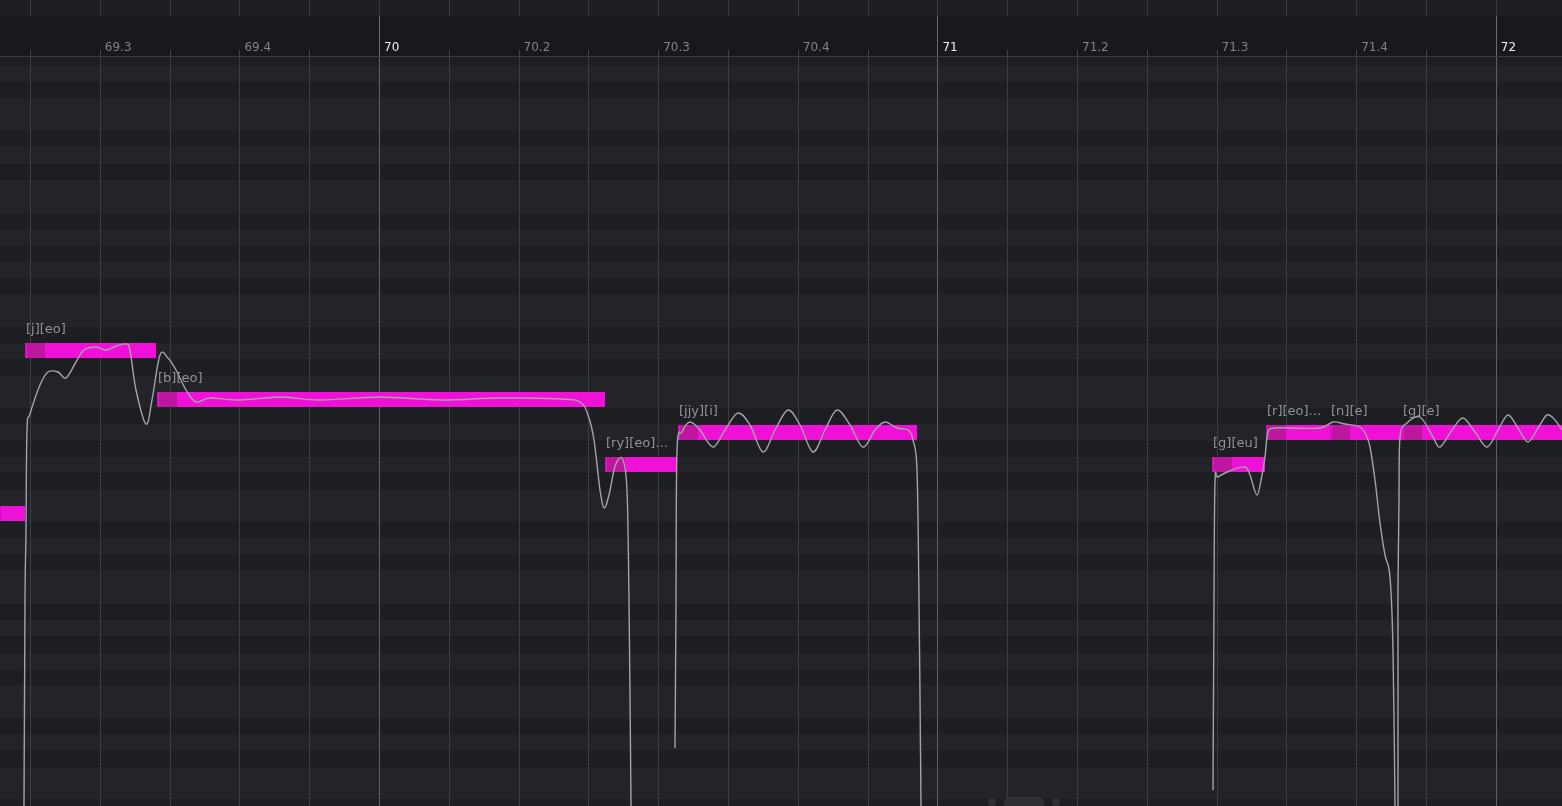  I want to click on ruler-label: 70.2, so click(537, 47).